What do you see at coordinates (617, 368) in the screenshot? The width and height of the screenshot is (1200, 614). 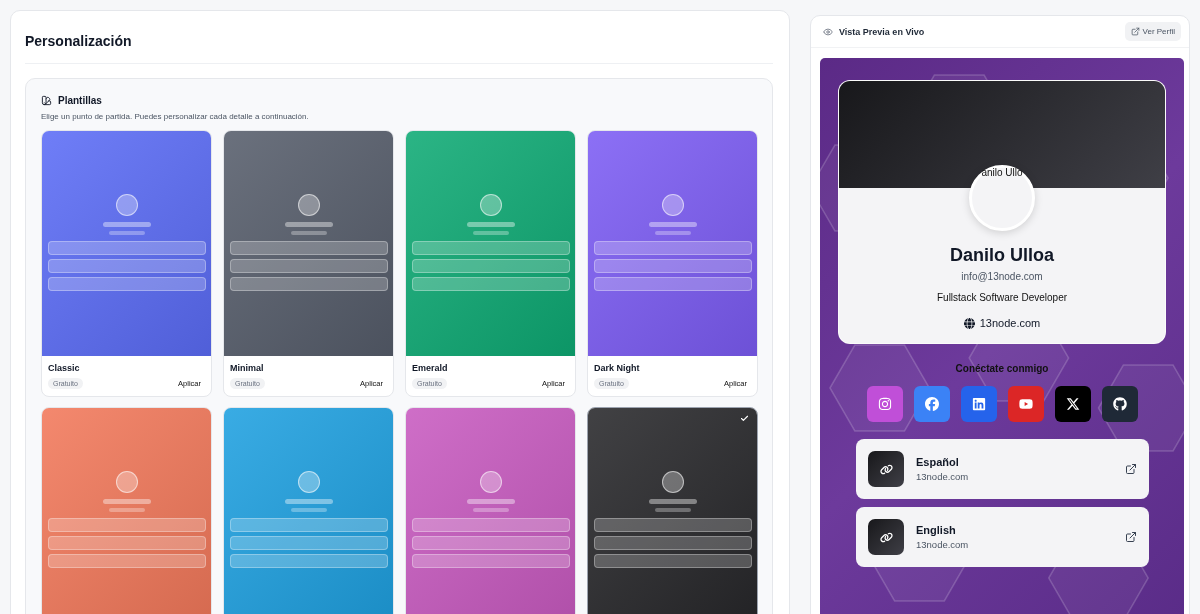 I see `template-name: Dark Night` at bounding box center [617, 368].